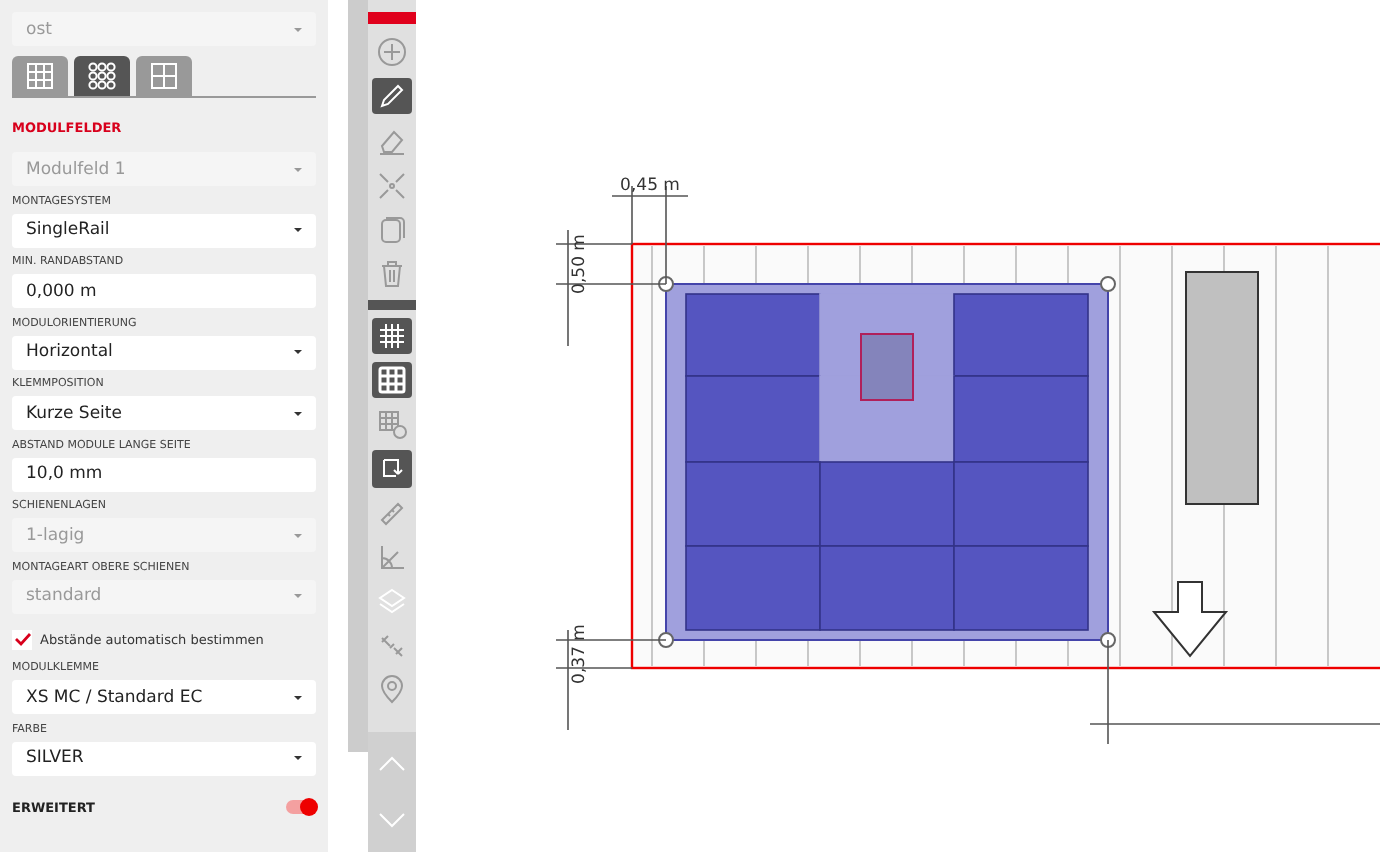 The width and height of the screenshot is (1380, 852). I want to click on dimension-label: 0,37 m, so click(580, 654).